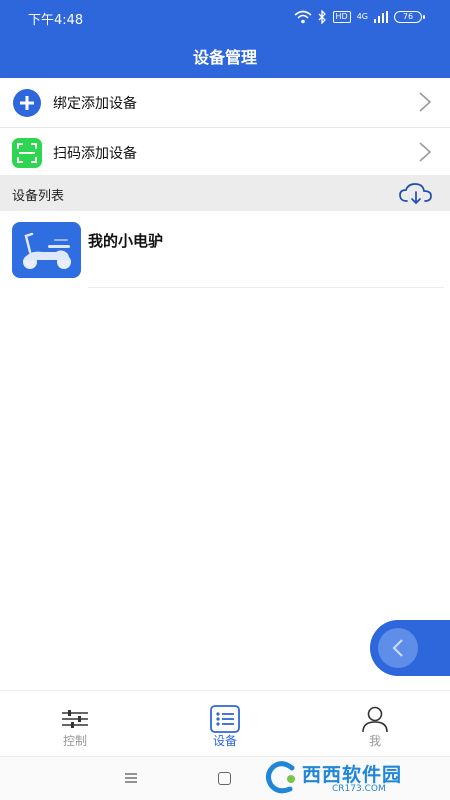 This screenshot has width=450, height=800. I want to click on list-icon, so click(225, 719).